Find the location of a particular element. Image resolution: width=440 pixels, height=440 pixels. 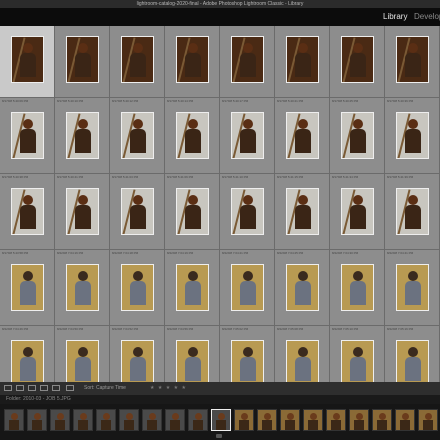

grid-cell: 8/22/08 7:04:30 PM is located at coordinates (357, 288).